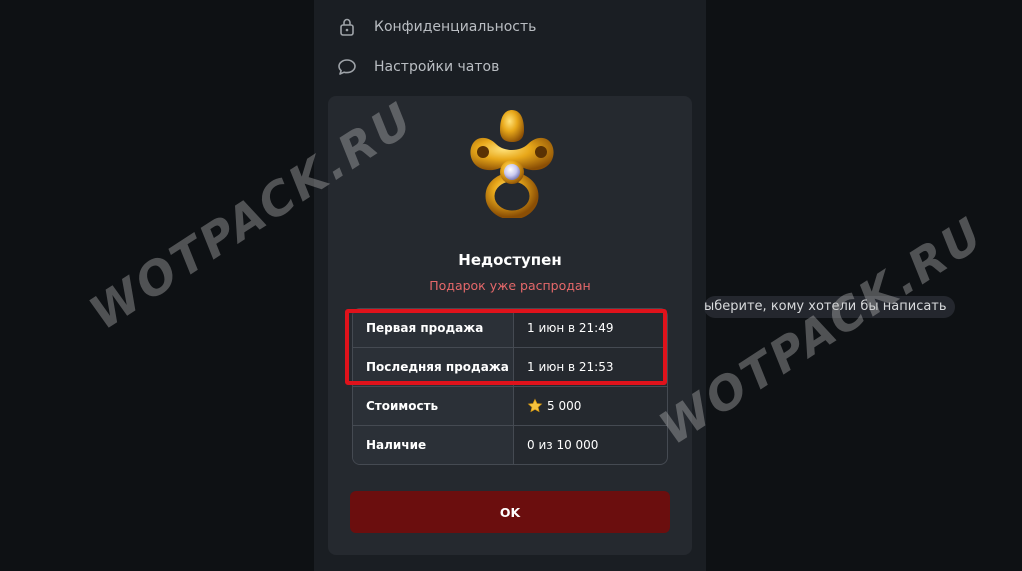 This screenshot has width=1022, height=571. Describe the element at coordinates (563, 445) in the screenshot. I see `row-value-availability: 0 из 10 000` at that location.